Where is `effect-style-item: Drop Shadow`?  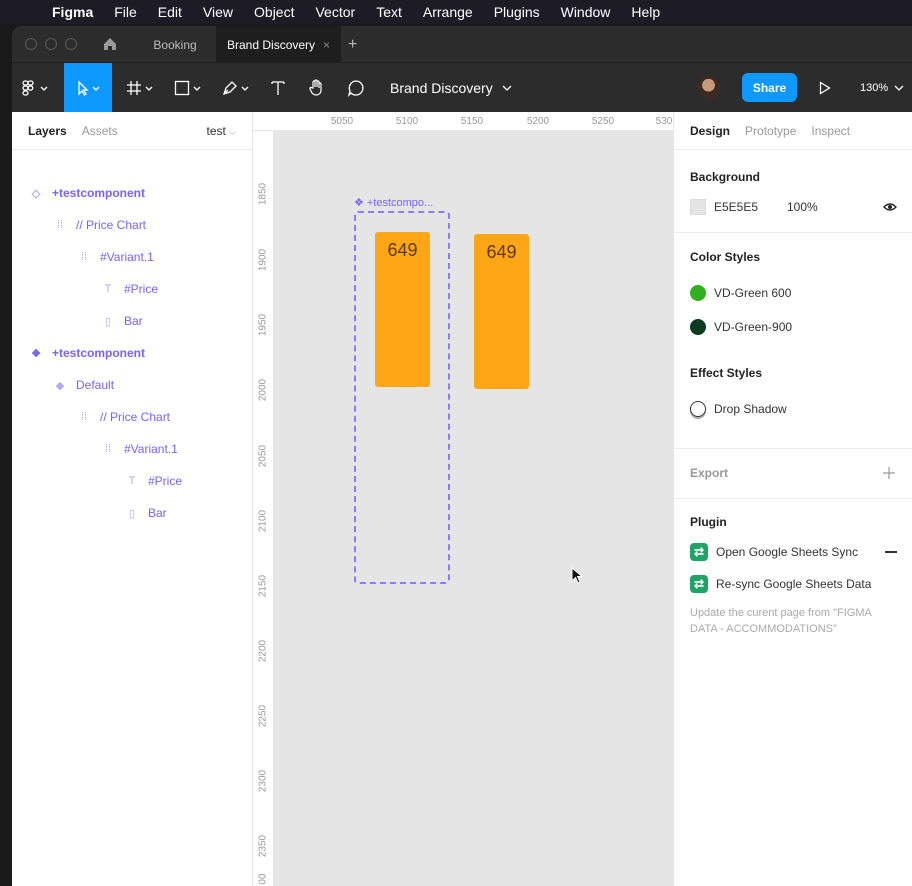
effect-style-item: Drop Shadow is located at coordinates (738, 409).